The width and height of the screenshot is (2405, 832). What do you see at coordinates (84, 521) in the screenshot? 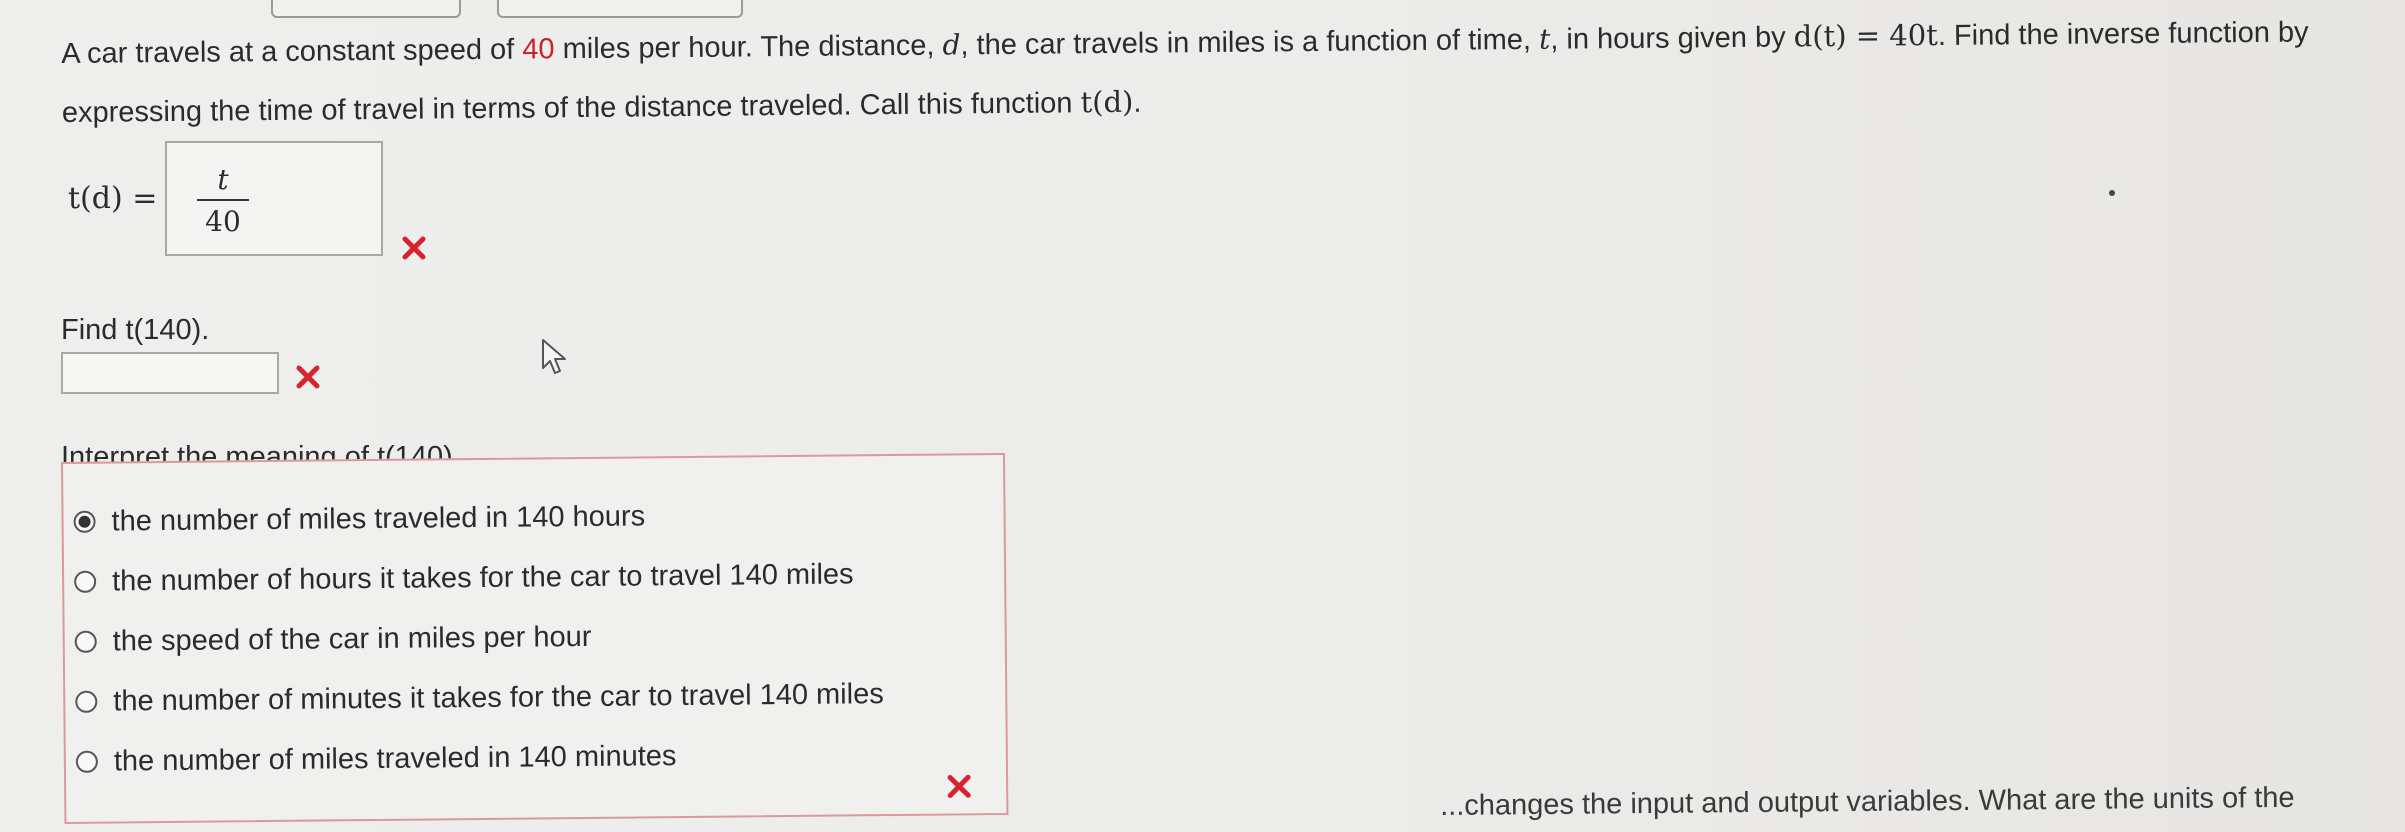
I see `radio-button-selected` at bounding box center [84, 521].